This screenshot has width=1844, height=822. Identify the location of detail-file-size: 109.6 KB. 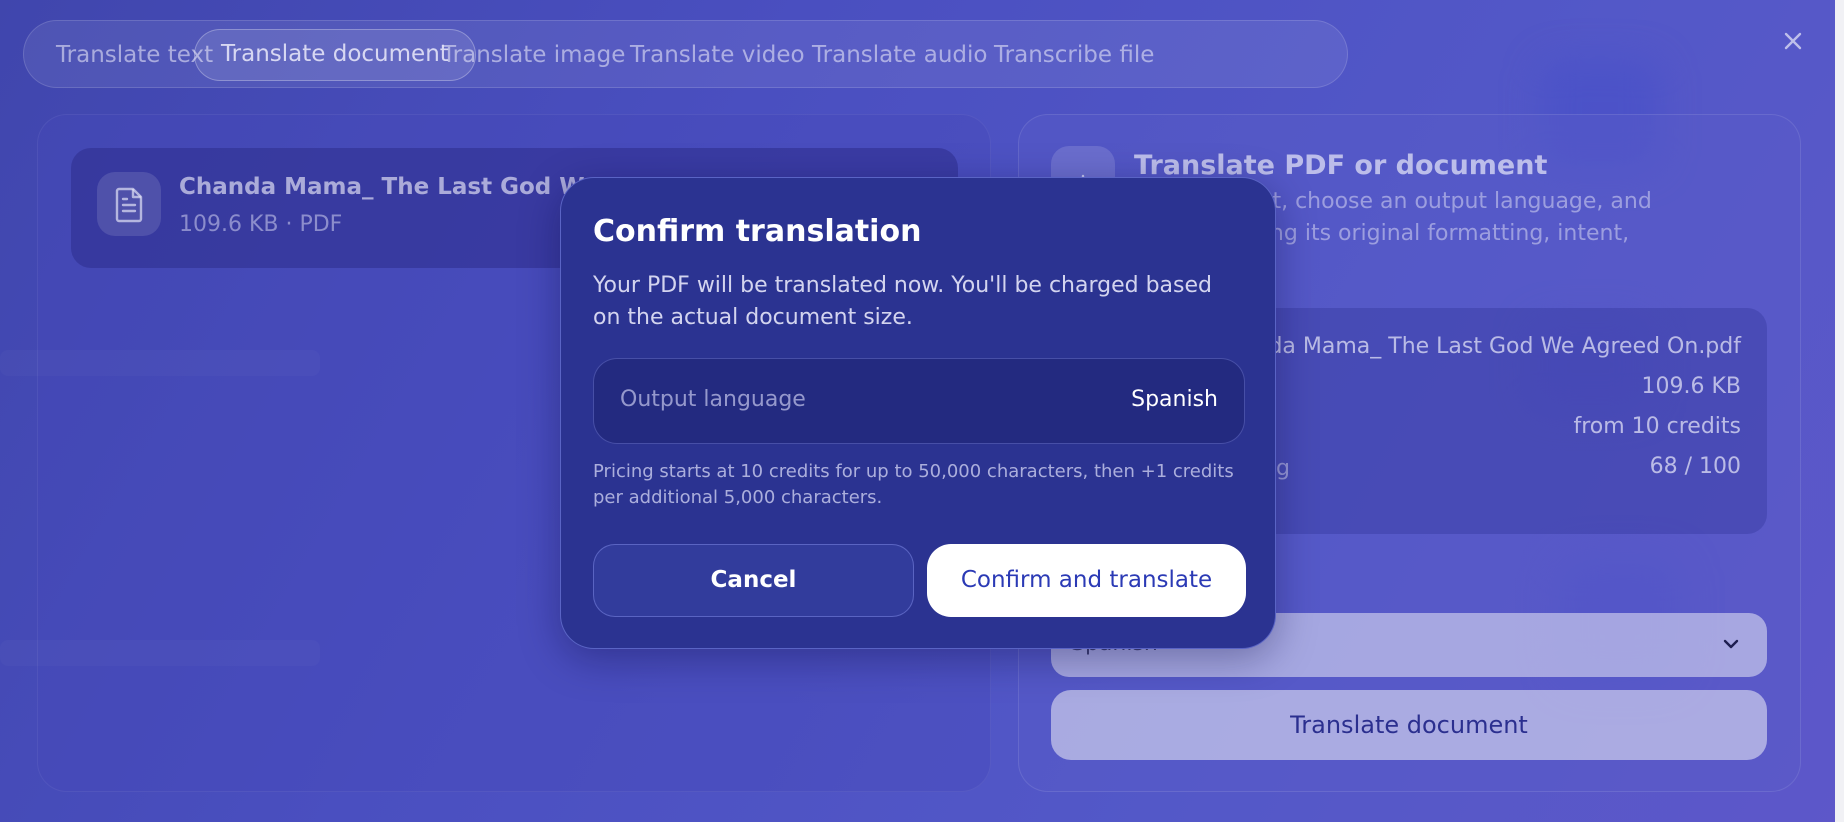
(1691, 386).